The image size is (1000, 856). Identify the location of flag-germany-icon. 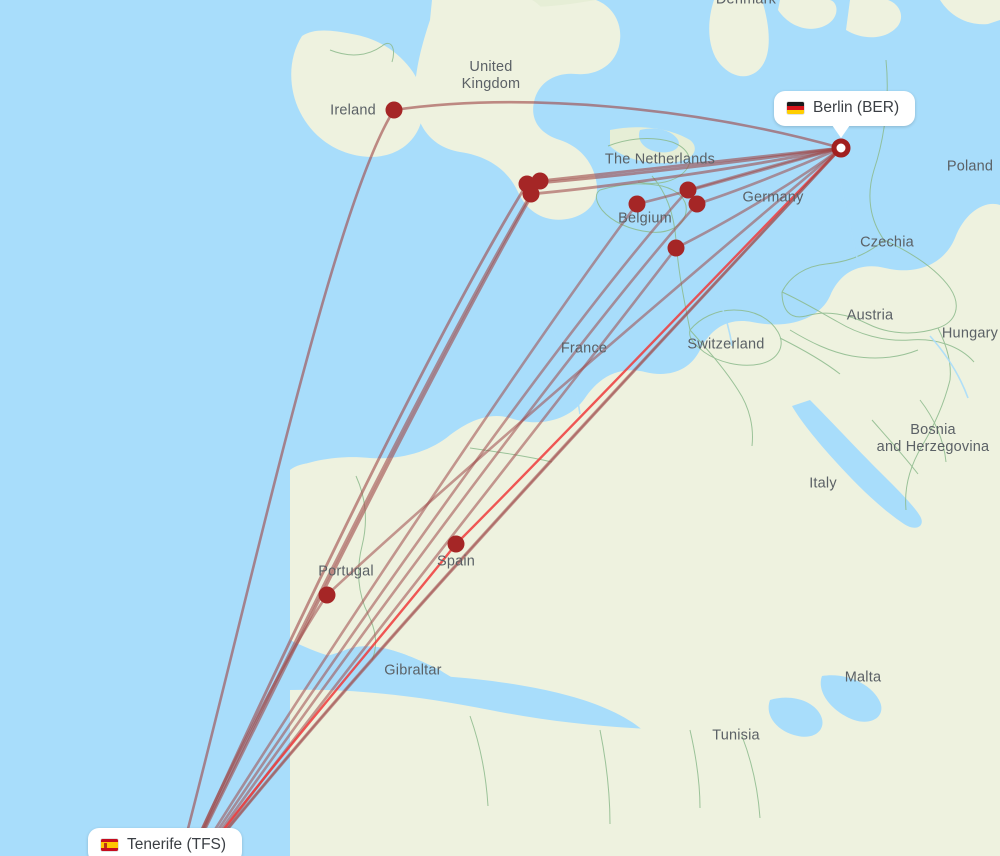
(795, 108).